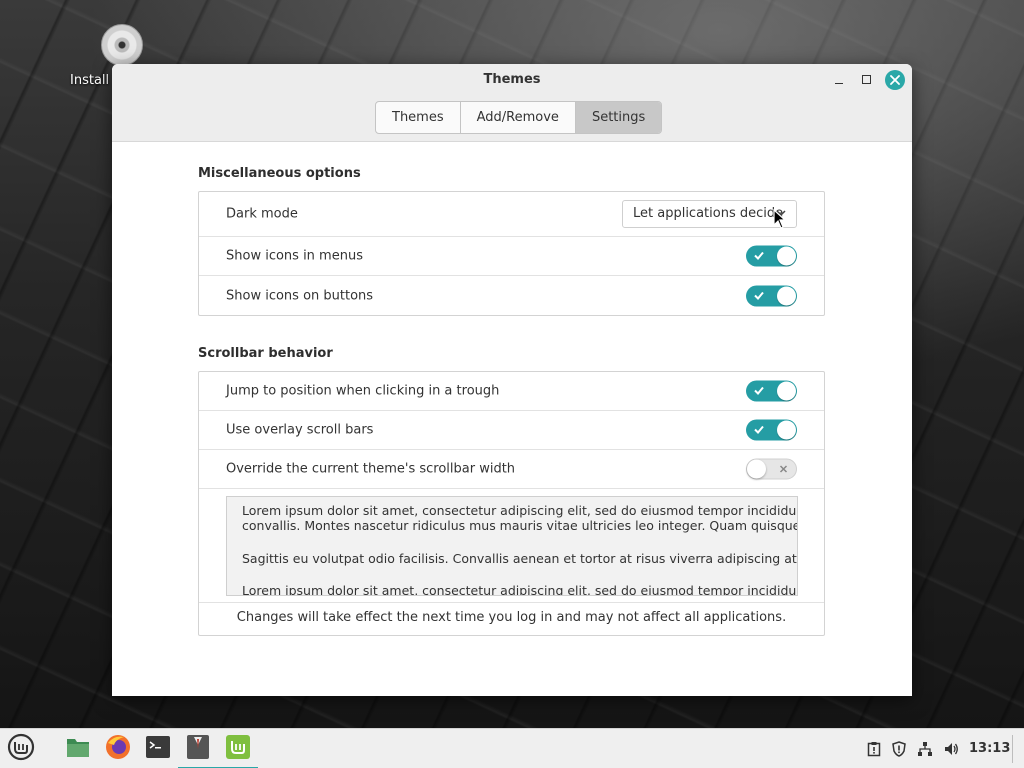  Describe the element at coordinates (899, 749) in the screenshot. I see `shield-icon` at that location.